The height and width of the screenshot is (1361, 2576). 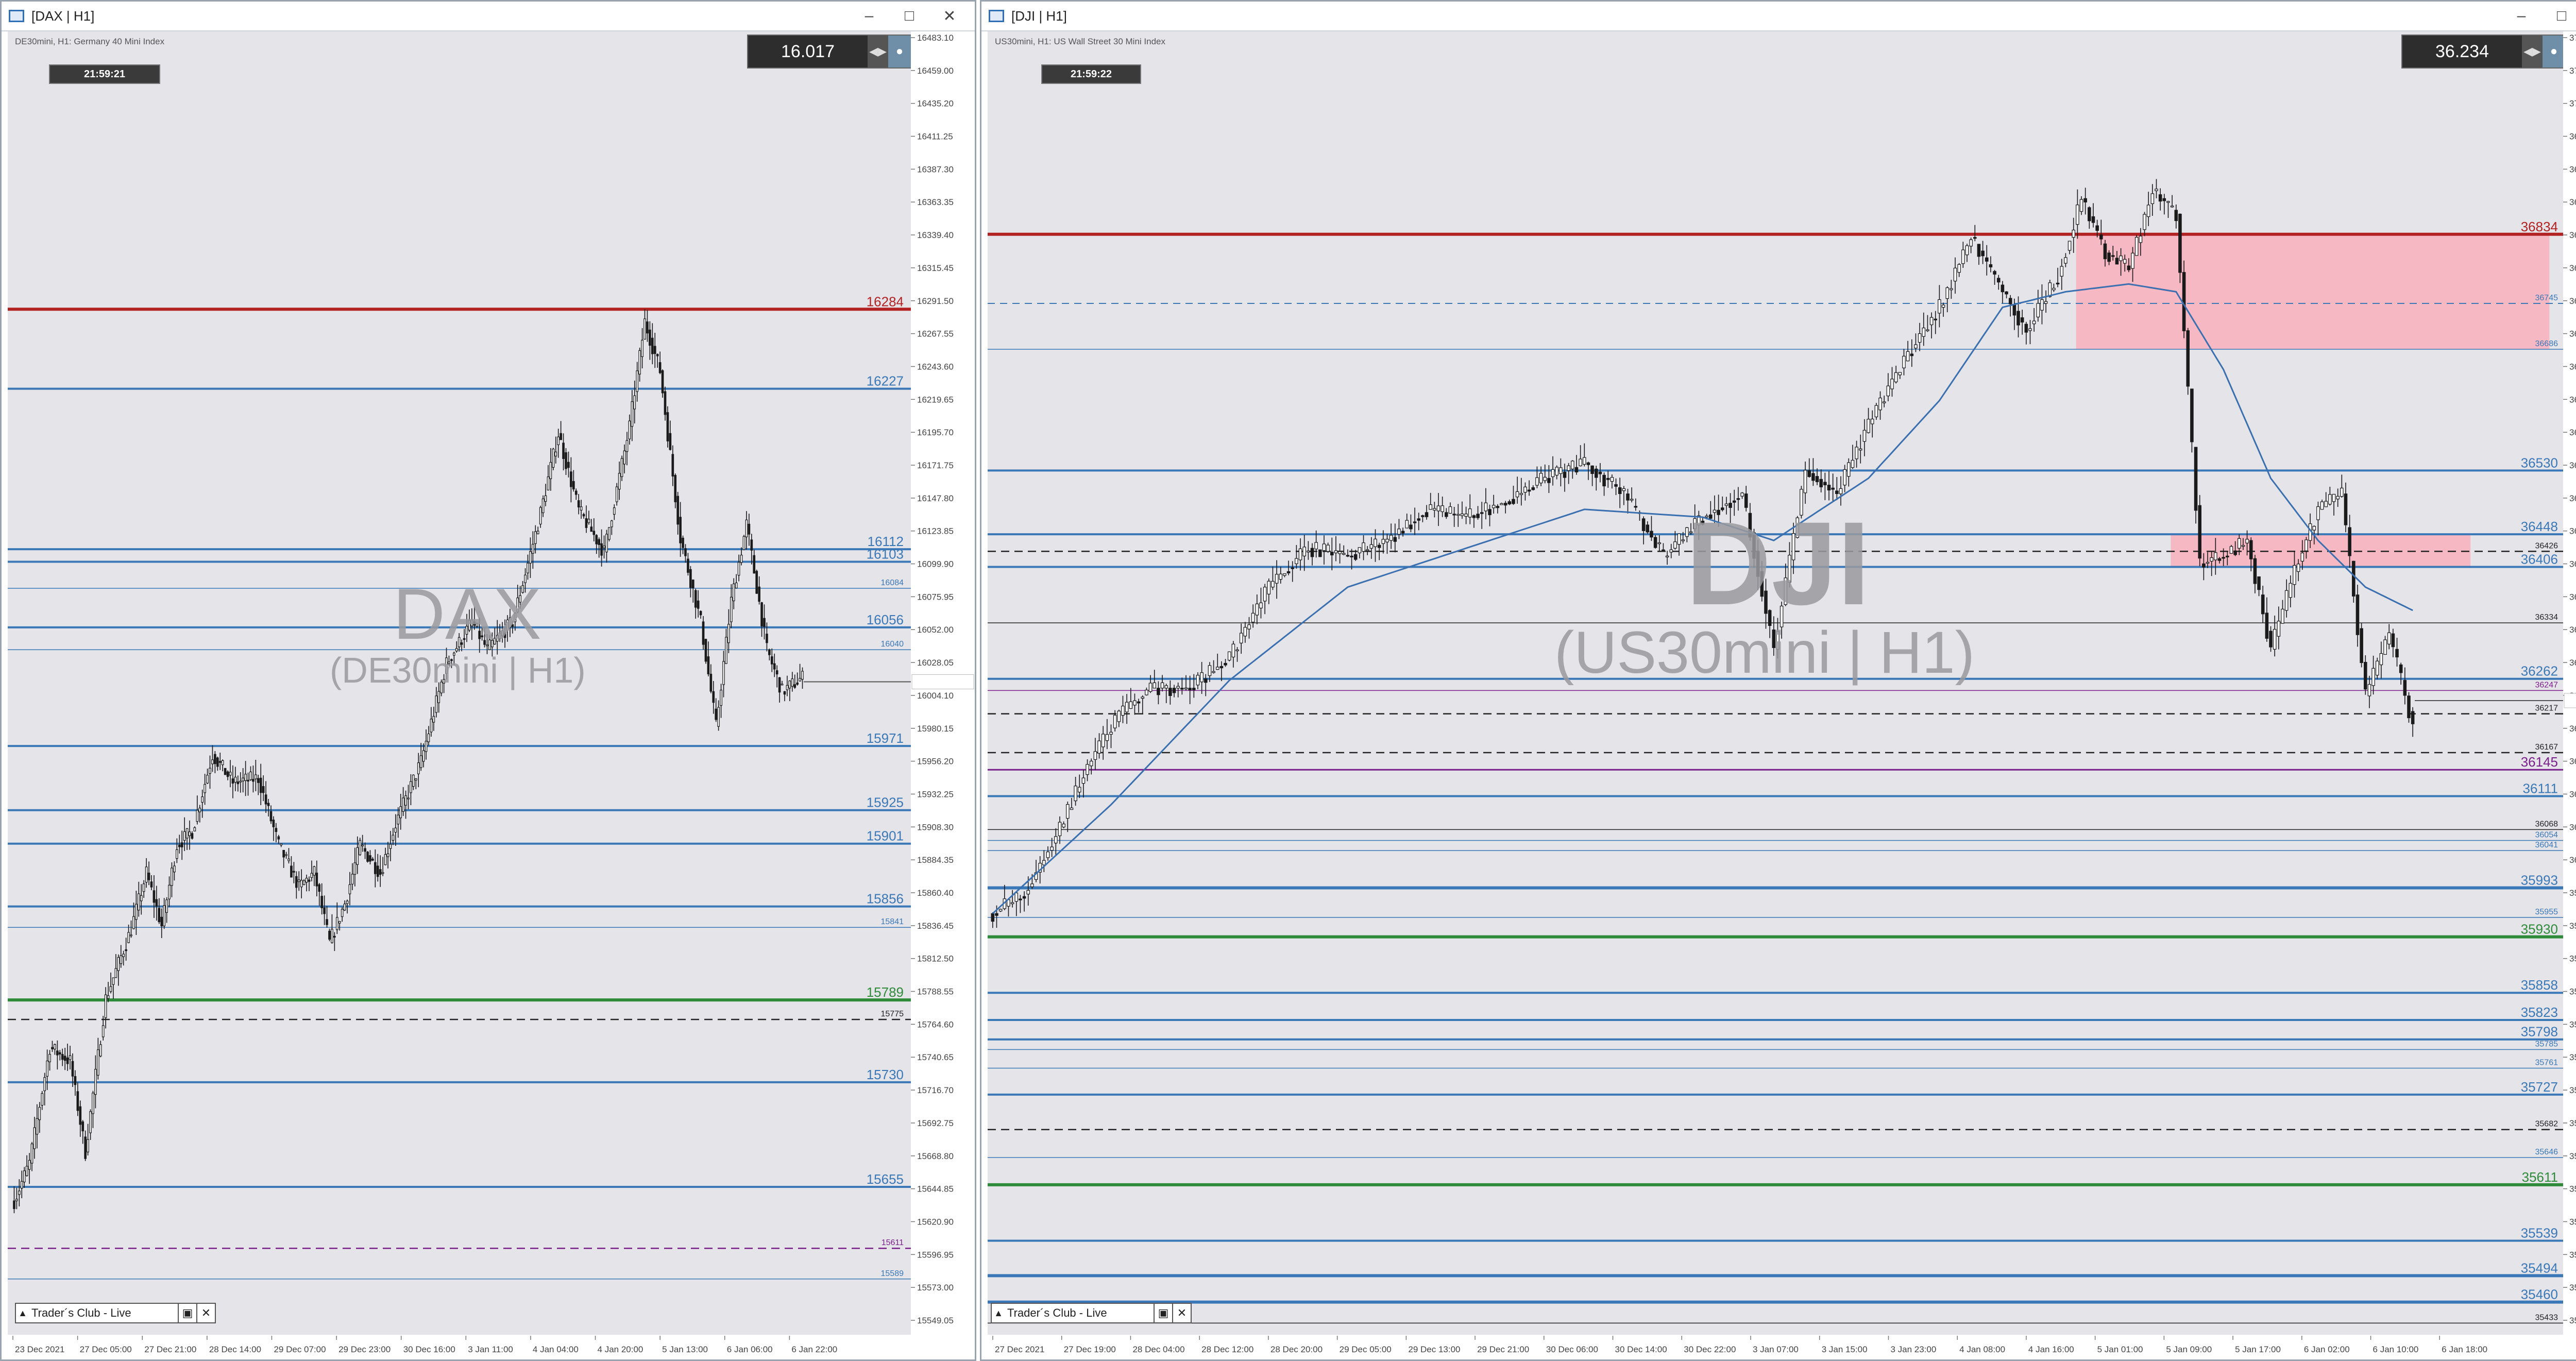 What do you see at coordinates (1778, 16) in the screenshot?
I see `window-titlebar: [DJI | H1] – □ ✕` at bounding box center [1778, 16].